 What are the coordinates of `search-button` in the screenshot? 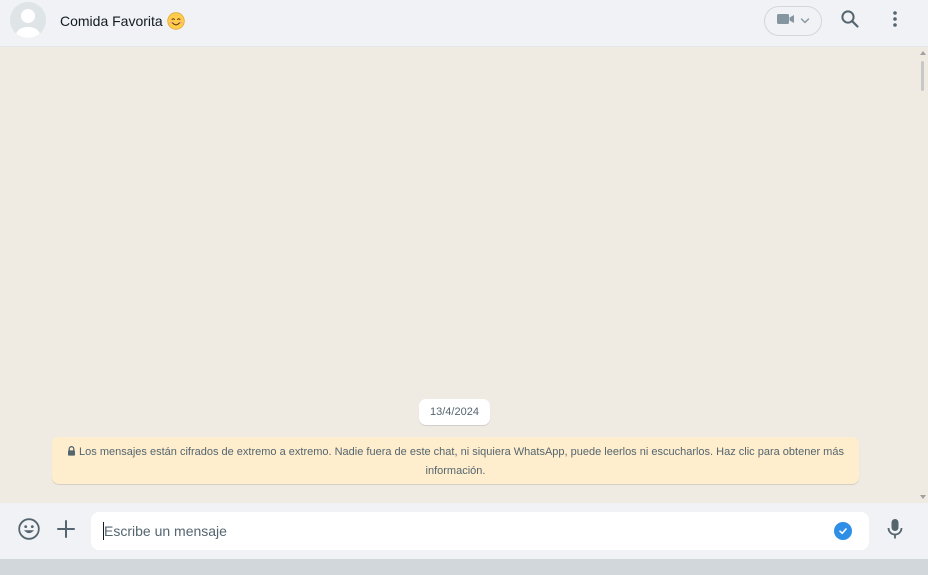 It's located at (850, 21).